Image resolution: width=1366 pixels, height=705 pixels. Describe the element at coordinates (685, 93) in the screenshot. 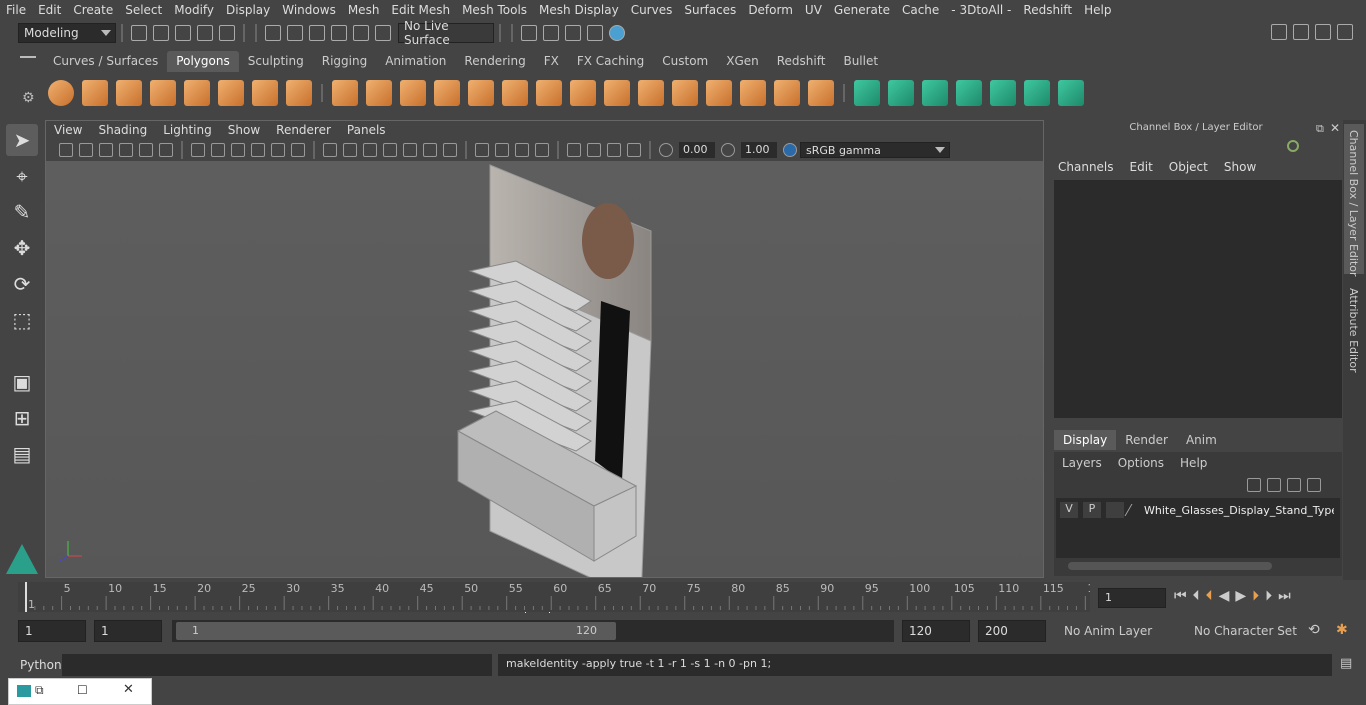

I see `insert-loop-icon` at that location.